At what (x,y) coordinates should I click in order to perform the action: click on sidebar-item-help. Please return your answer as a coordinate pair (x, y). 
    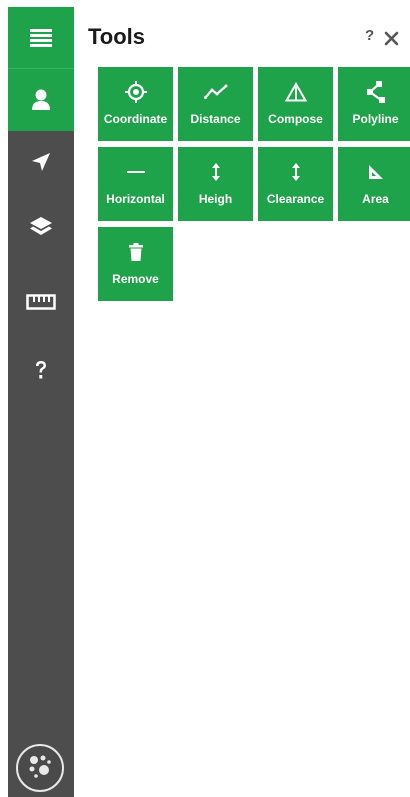
    Looking at the image, I should click on (41, 370).